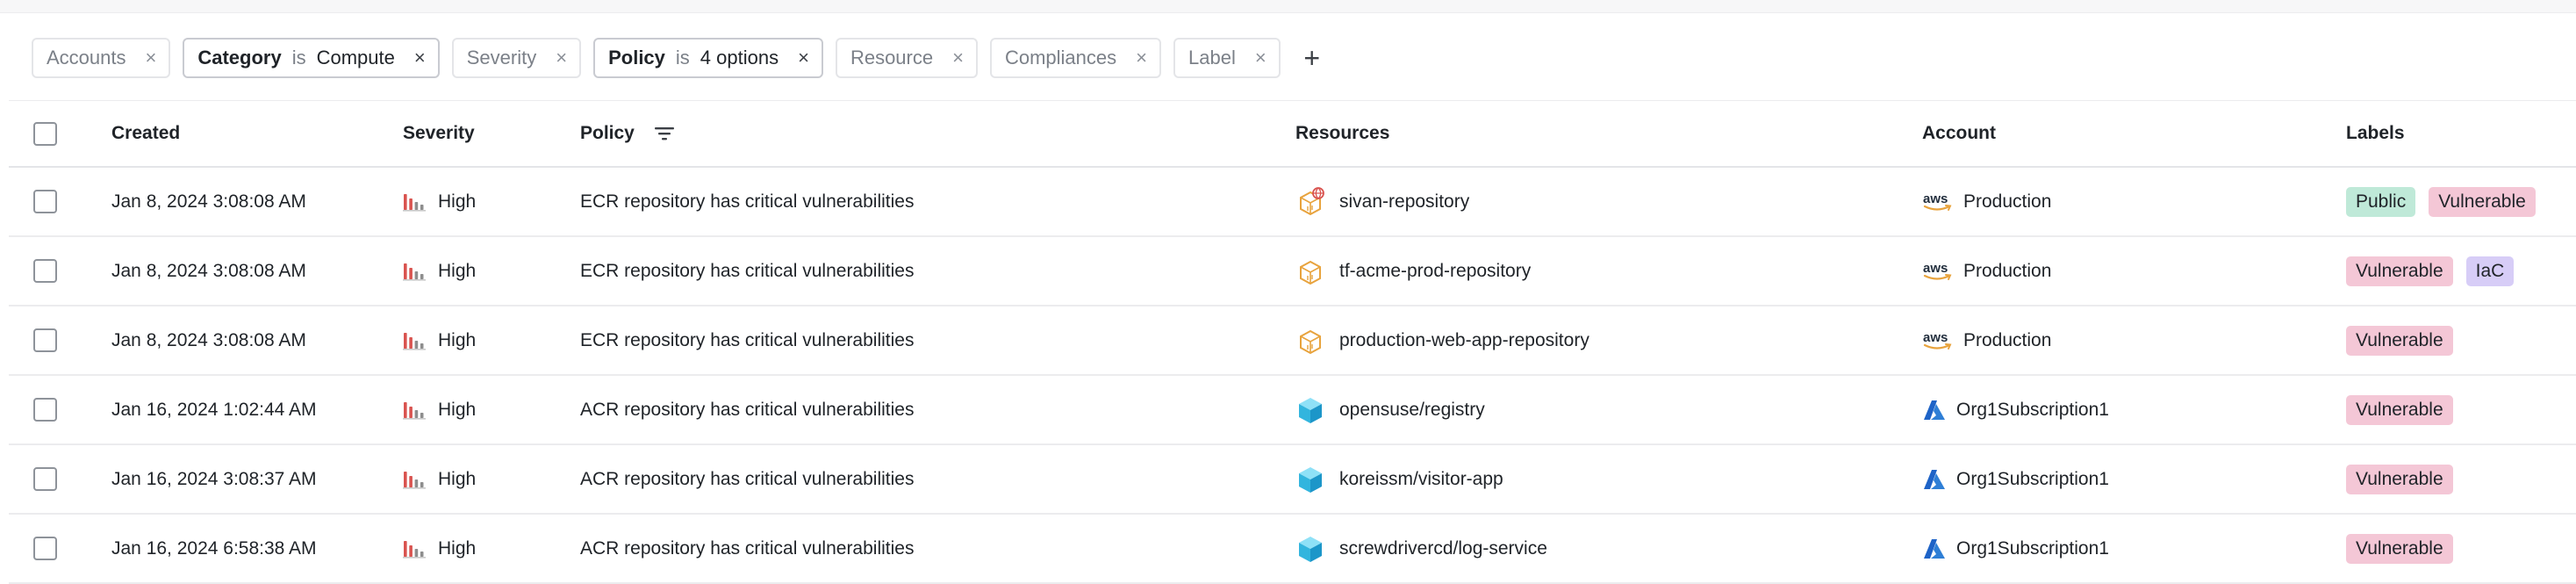 The width and height of the screenshot is (2576, 584). What do you see at coordinates (214, 409) in the screenshot?
I see `created-date: Jan 16, 2024 1:02:44 AM` at bounding box center [214, 409].